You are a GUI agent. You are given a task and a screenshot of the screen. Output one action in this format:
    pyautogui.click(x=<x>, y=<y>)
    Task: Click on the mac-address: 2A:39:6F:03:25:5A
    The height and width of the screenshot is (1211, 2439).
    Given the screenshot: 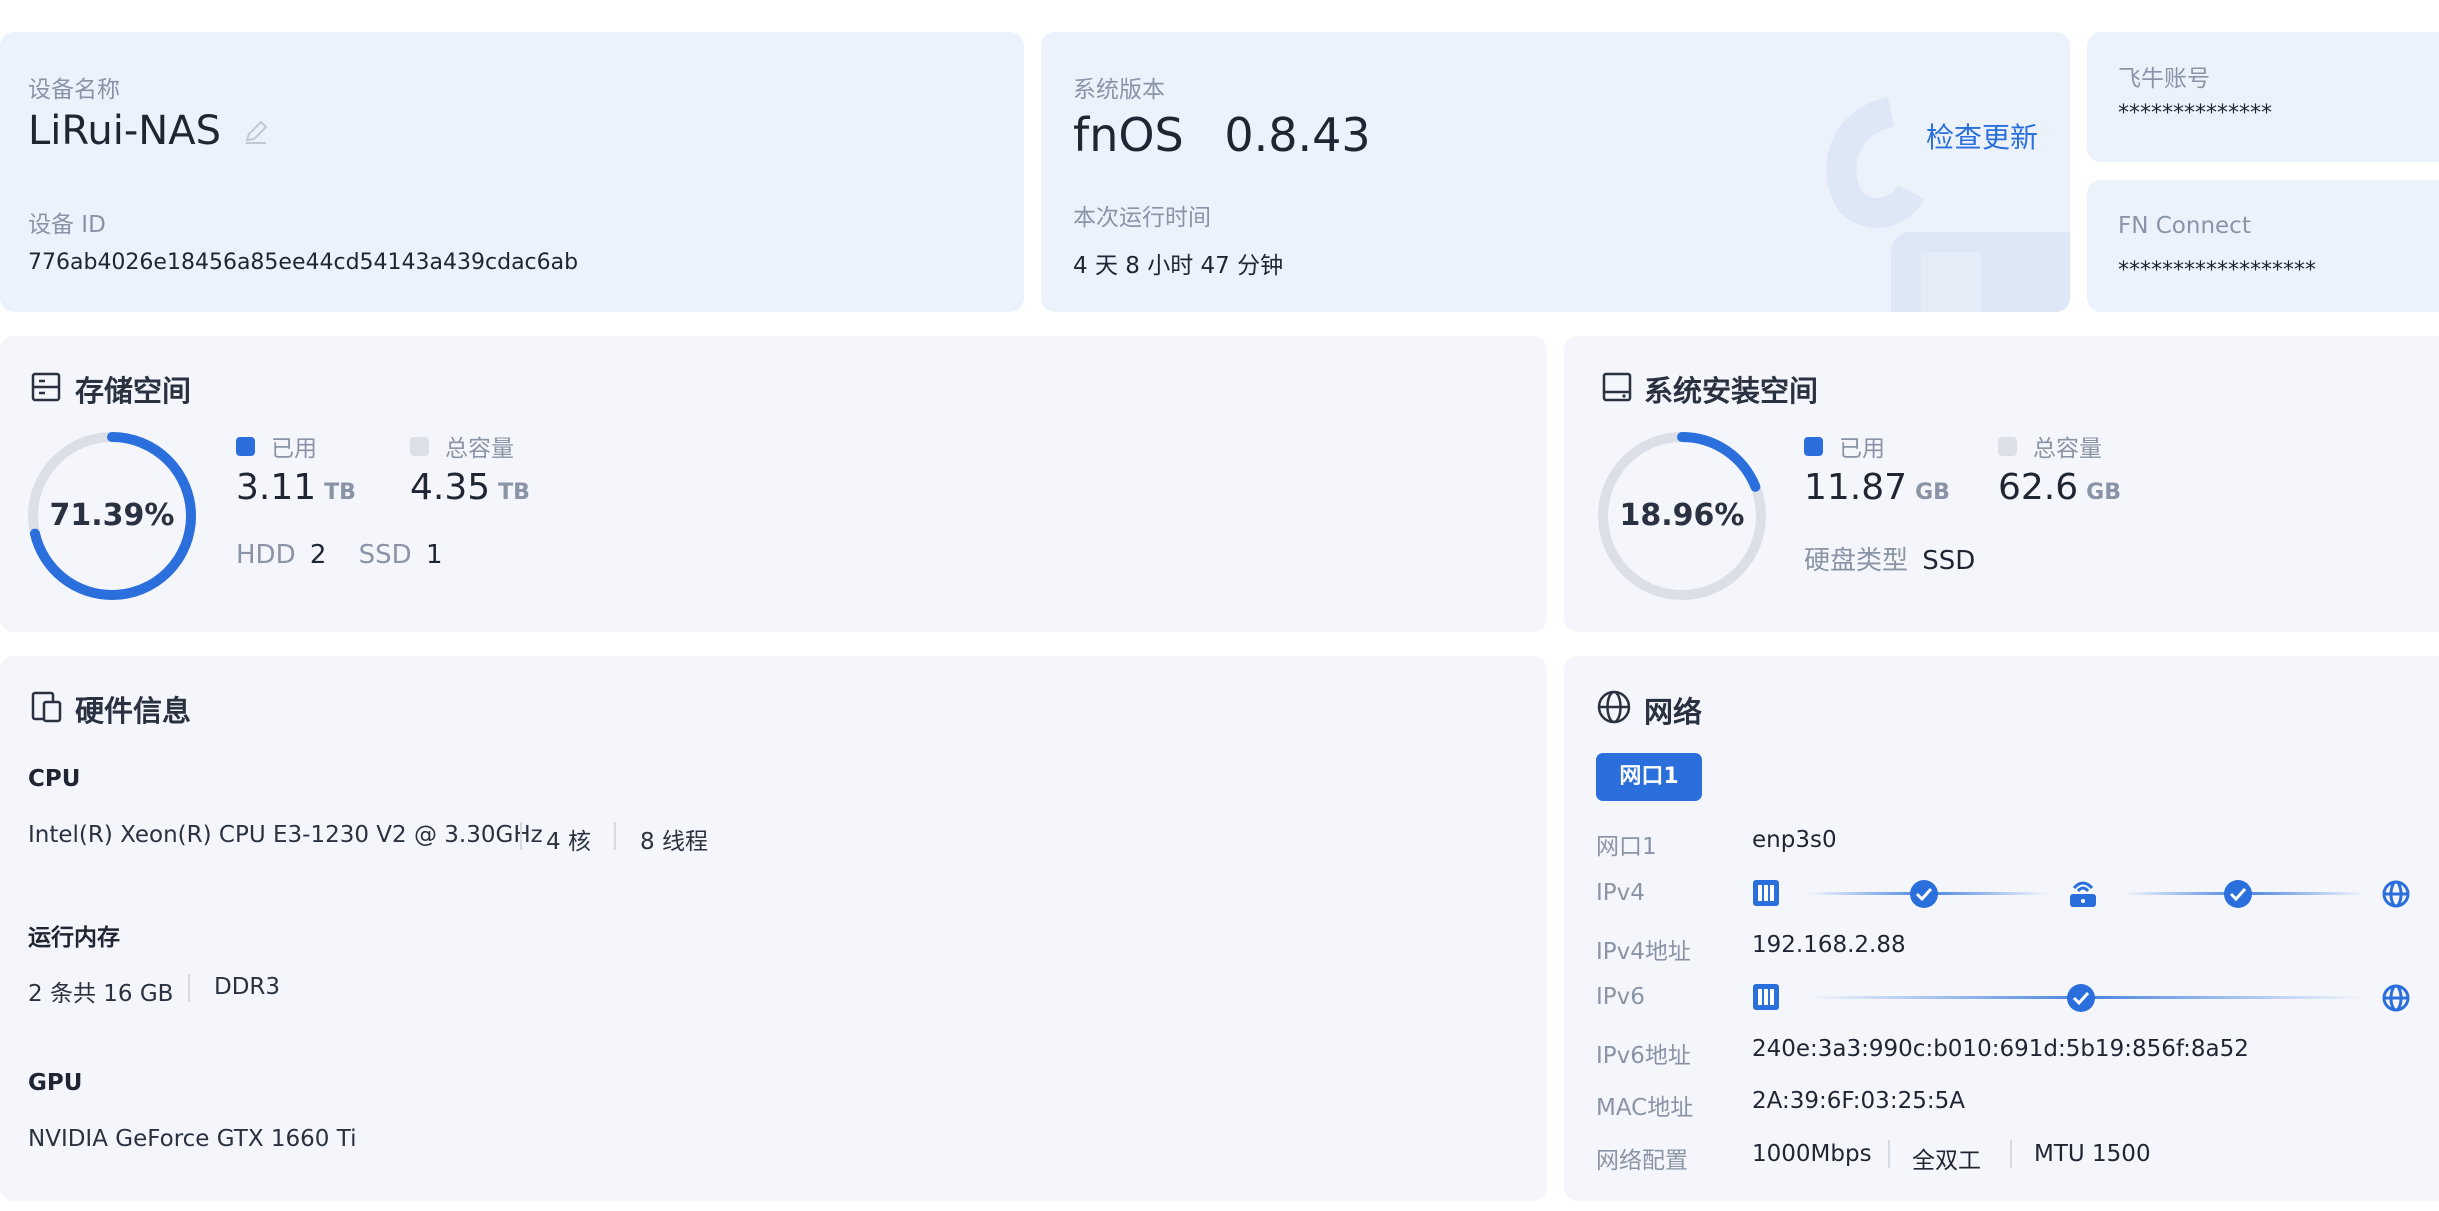 What is the action you would take?
    pyautogui.click(x=1858, y=1101)
    